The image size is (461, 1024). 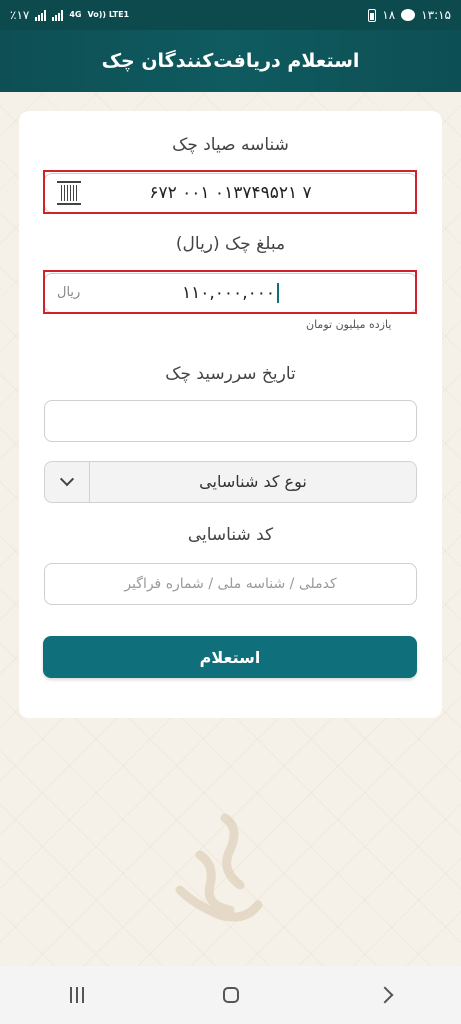 What do you see at coordinates (230, 15) in the screenshot?
I see `status-bar: ٪۱۷ 4G Vo)) LTE1 ۱۸ ۱۳:۱۵` at bounding box center [230, 15].